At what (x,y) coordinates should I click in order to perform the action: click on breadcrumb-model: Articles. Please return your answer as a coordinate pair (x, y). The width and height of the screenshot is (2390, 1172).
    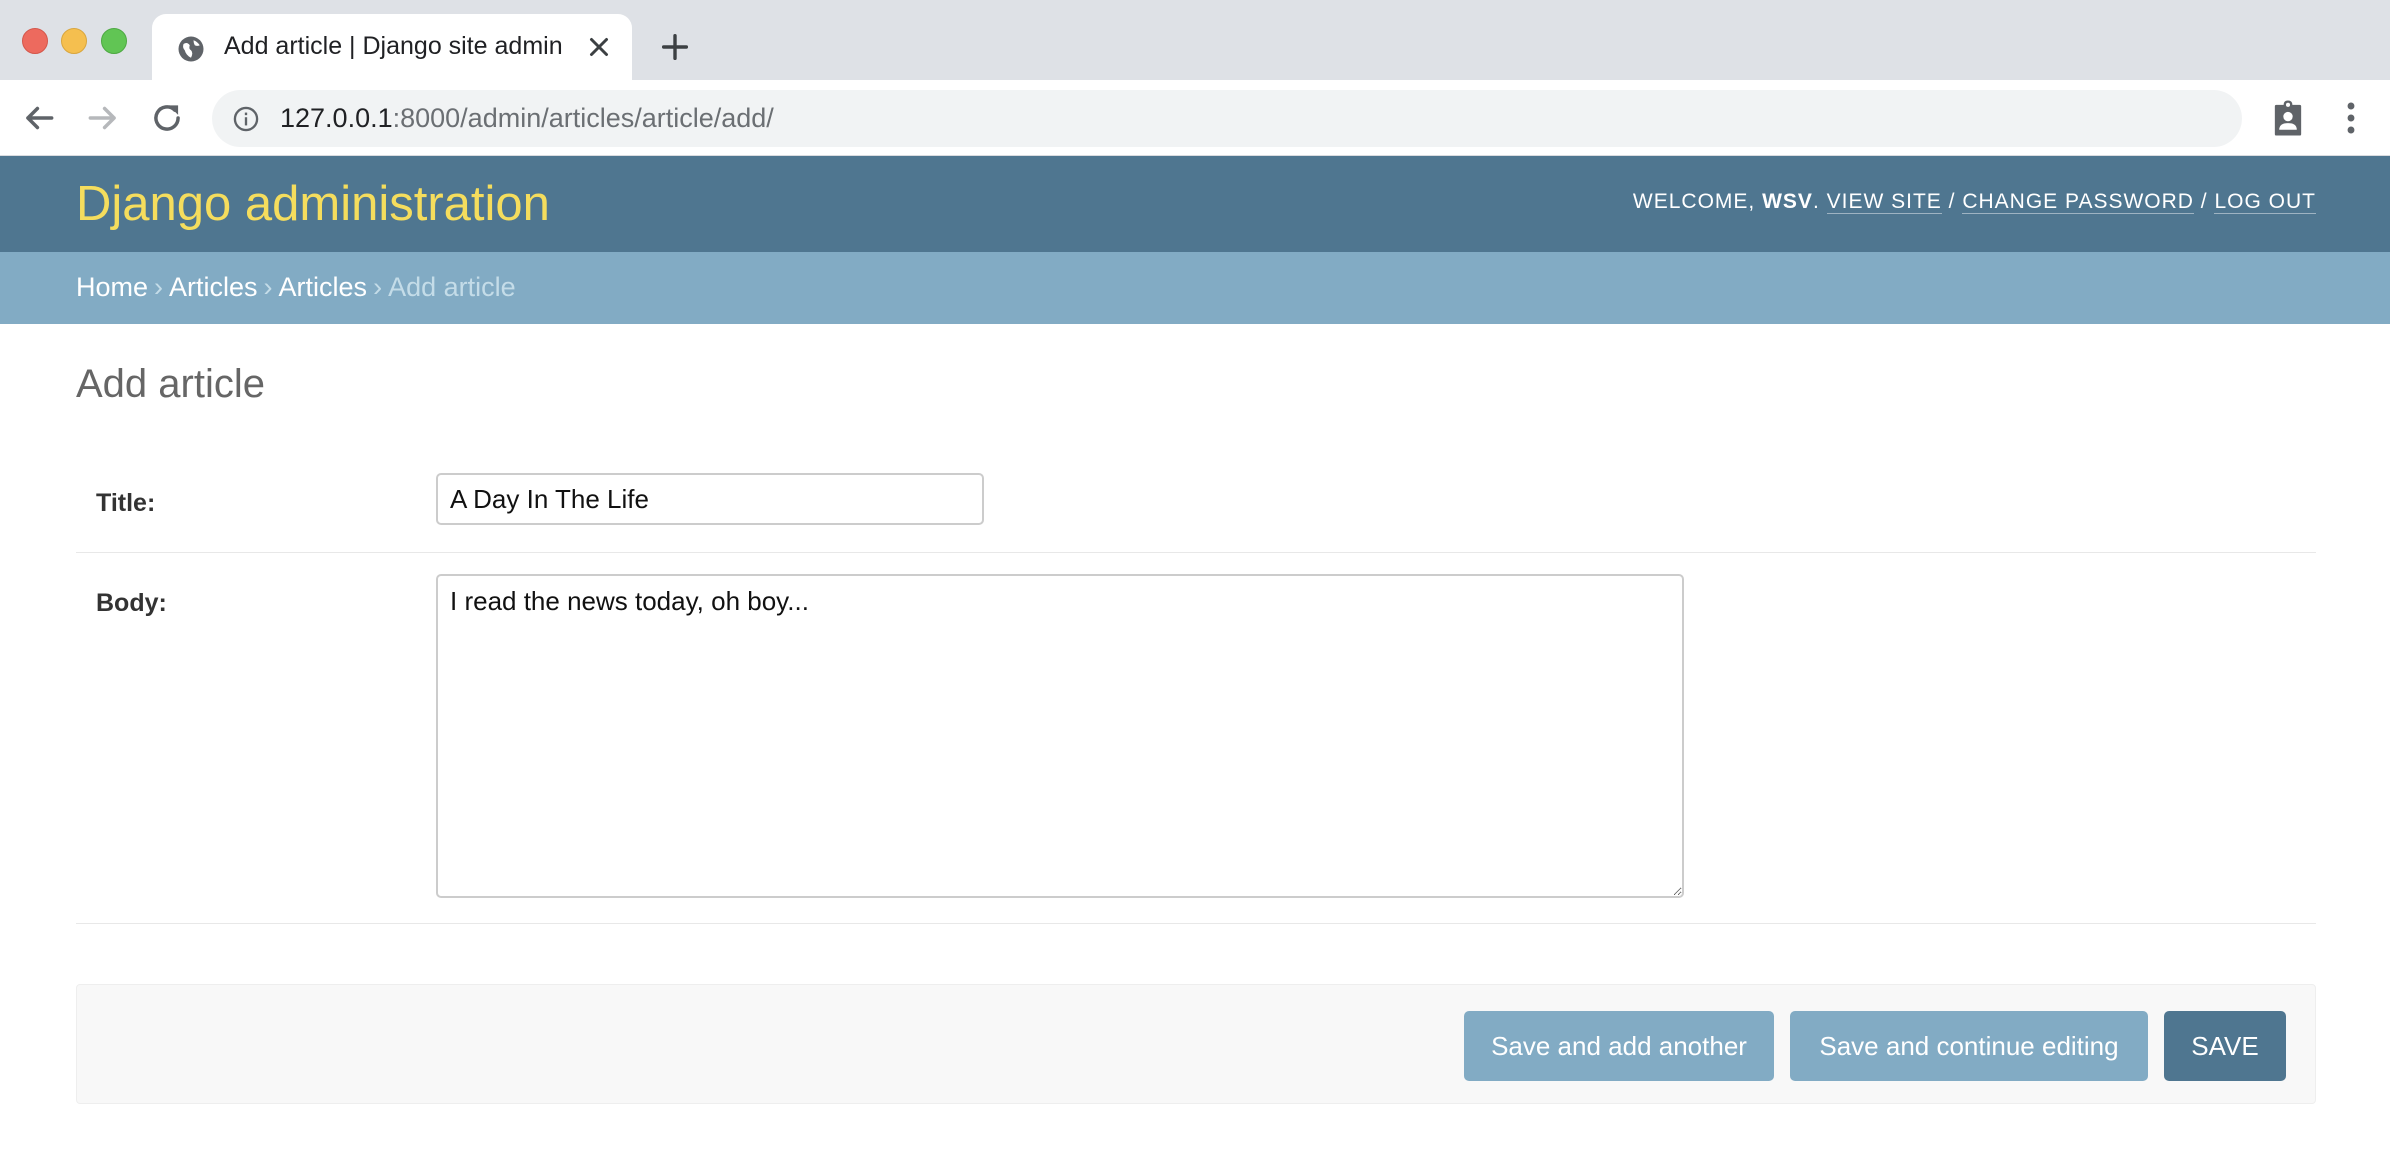
    Looking at the image, I should click on (323, 287).